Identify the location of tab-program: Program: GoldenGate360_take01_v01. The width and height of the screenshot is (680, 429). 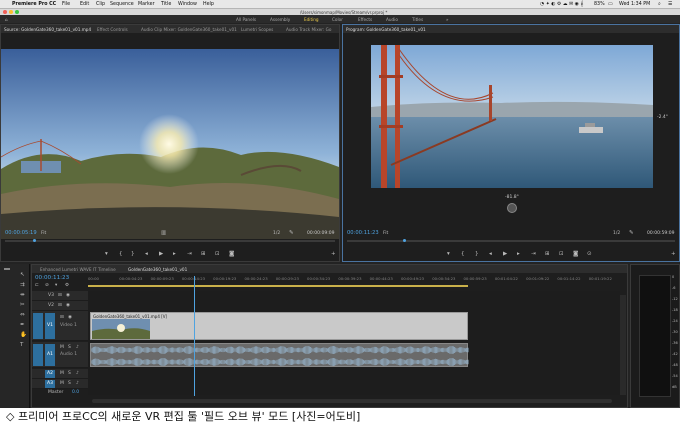
(386, 29).